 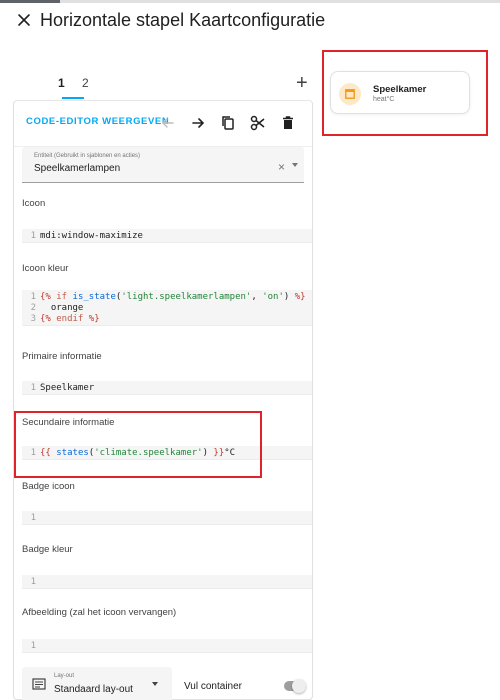 I want to click on code-token: 'light.speelkamerlampen', so click(x=186, y=297).